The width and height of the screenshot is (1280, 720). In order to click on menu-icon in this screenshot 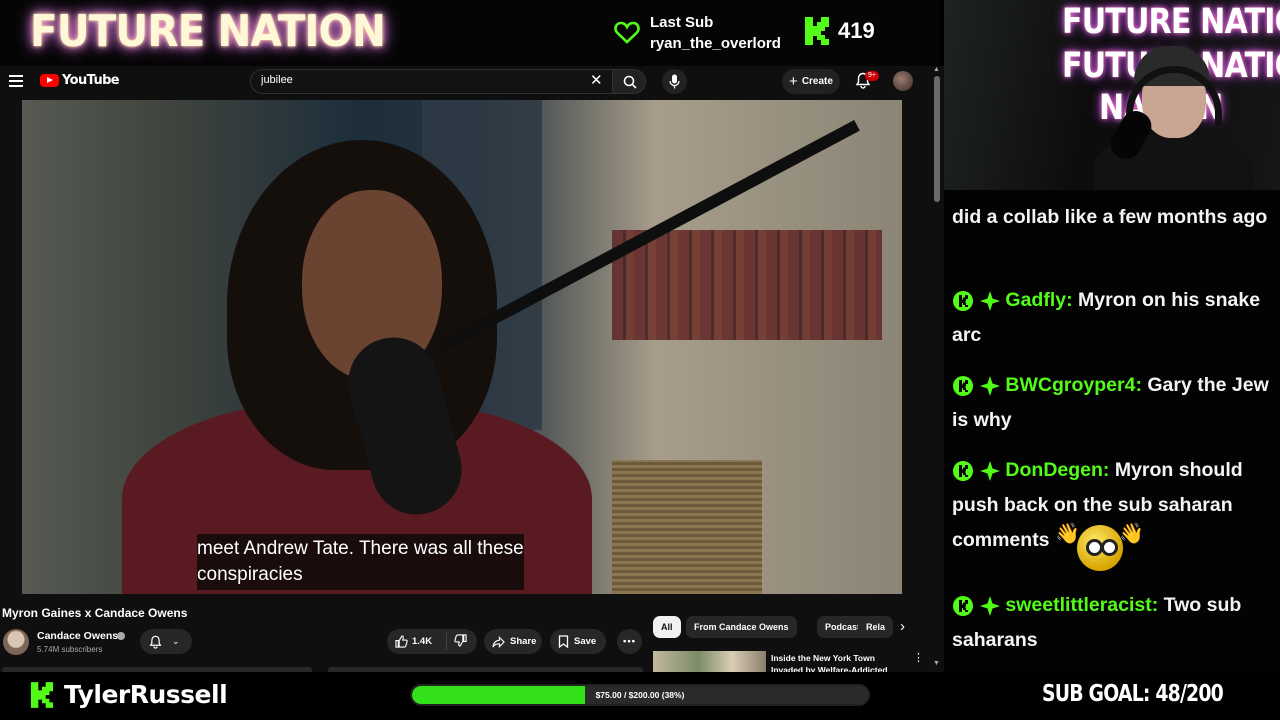, I will do `click(16, 81)`.